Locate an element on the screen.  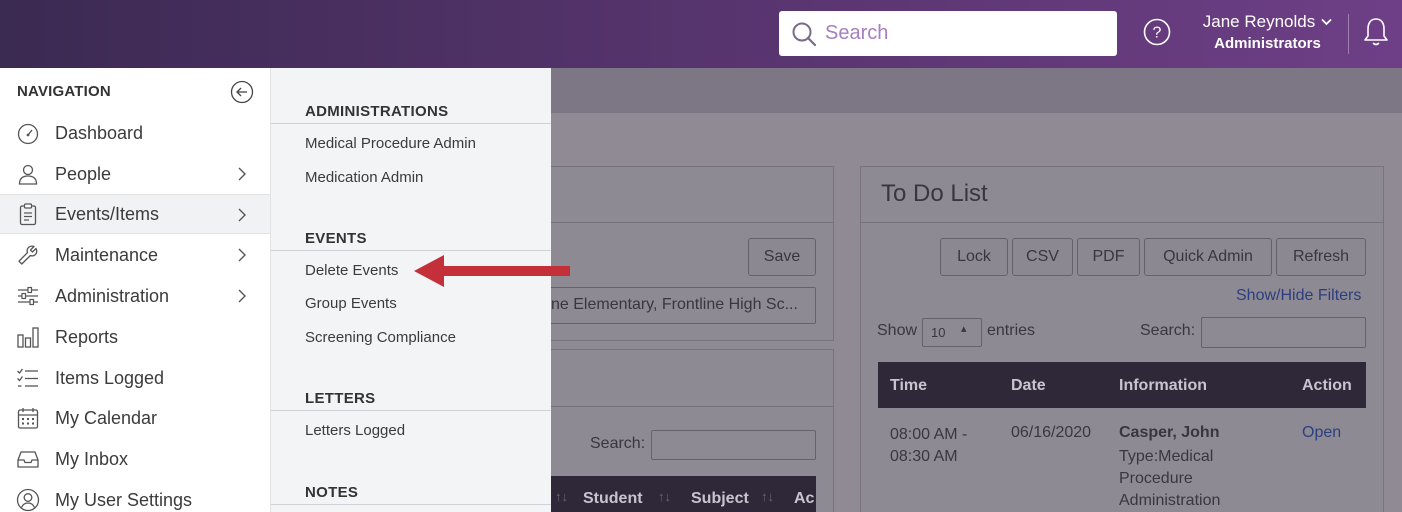
refresh-button: Refresh is located at coordinates (1321, 257).